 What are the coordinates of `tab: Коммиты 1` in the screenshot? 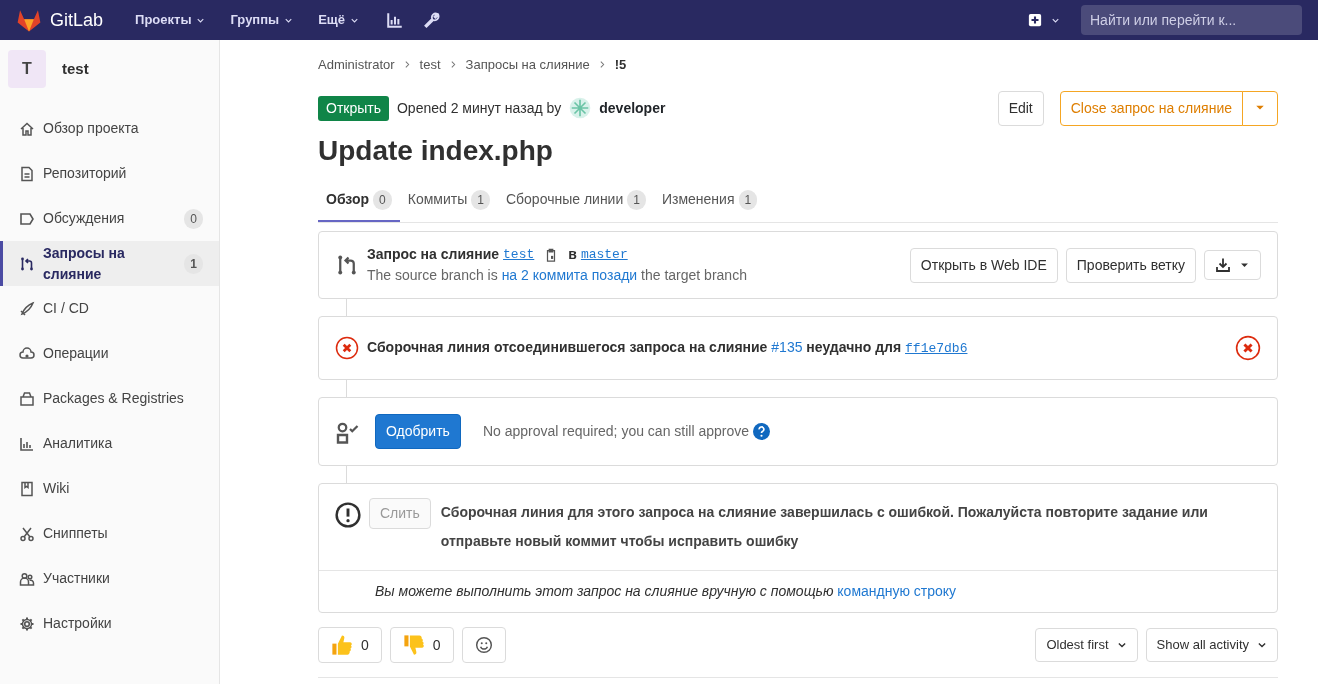 It's located at (448, 201).